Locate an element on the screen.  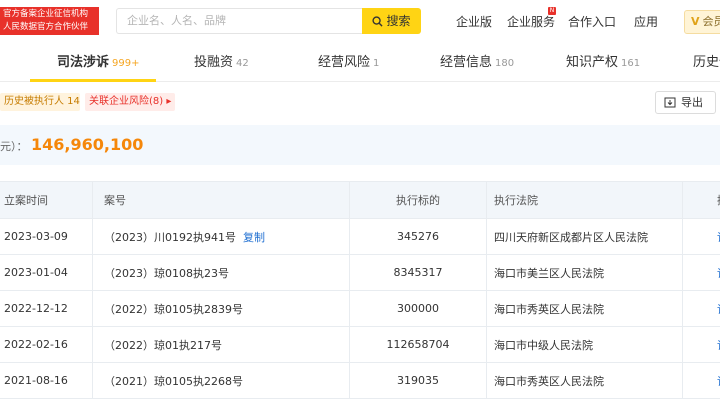
related-risk-tag: 关联企业风险(8) ▸ is located at coordinates (130, 102).